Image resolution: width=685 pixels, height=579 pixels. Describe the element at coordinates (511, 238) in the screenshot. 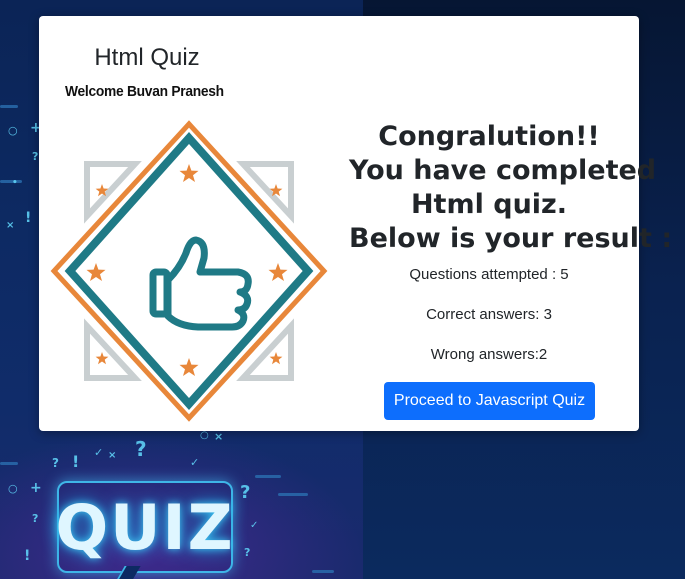

I see `heading-line: Below is your result :` at that location.